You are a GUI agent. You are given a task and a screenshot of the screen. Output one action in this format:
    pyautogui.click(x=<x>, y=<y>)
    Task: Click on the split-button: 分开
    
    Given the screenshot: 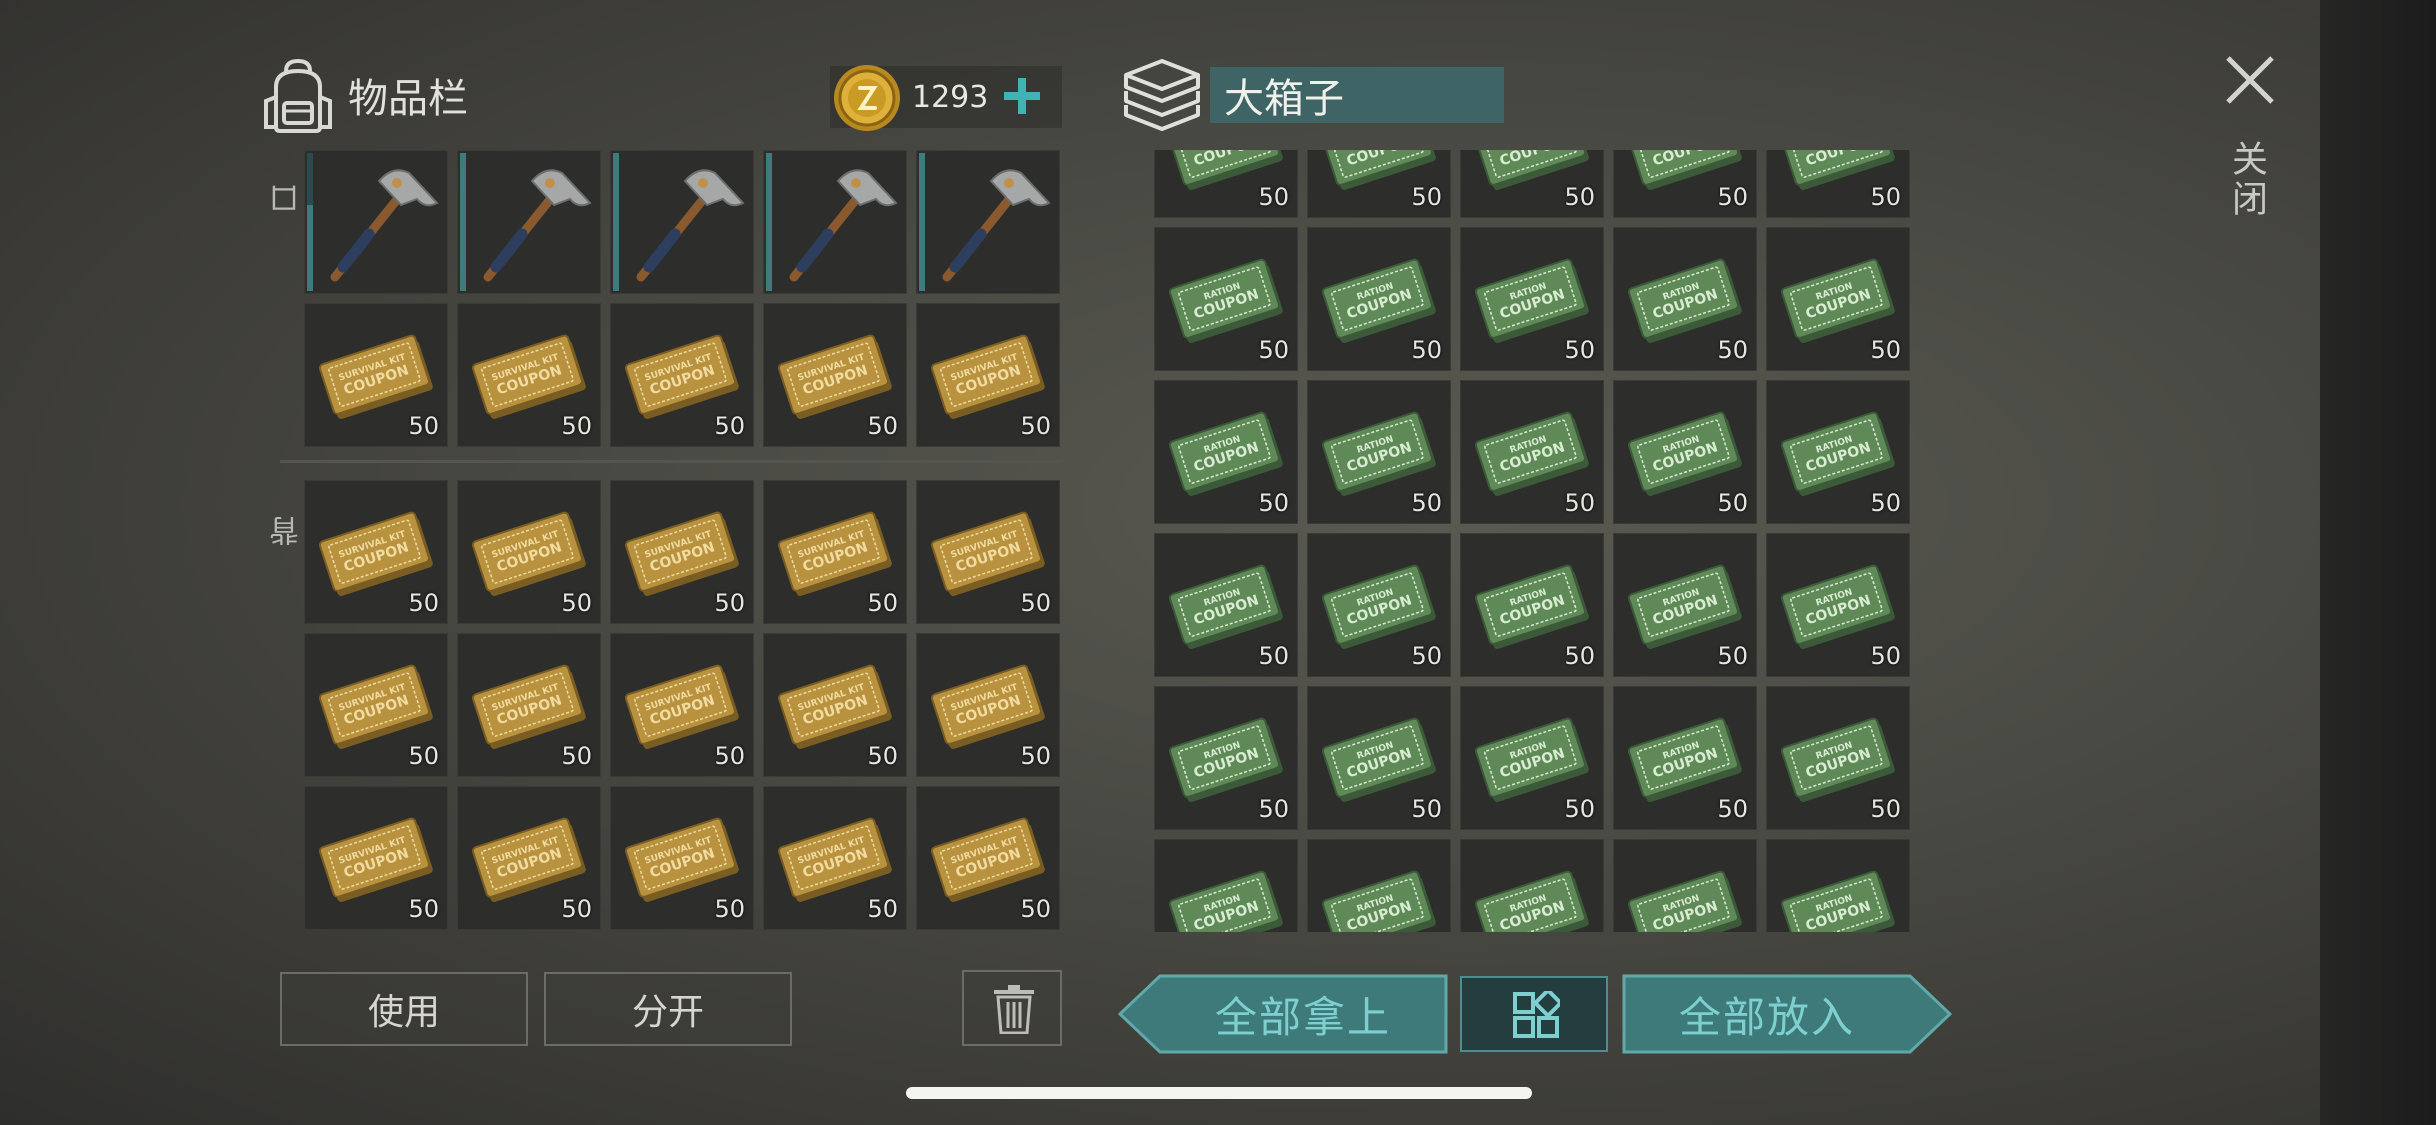 What is the action you would take?
    pyautogui.click(x=668, y=1009)
    